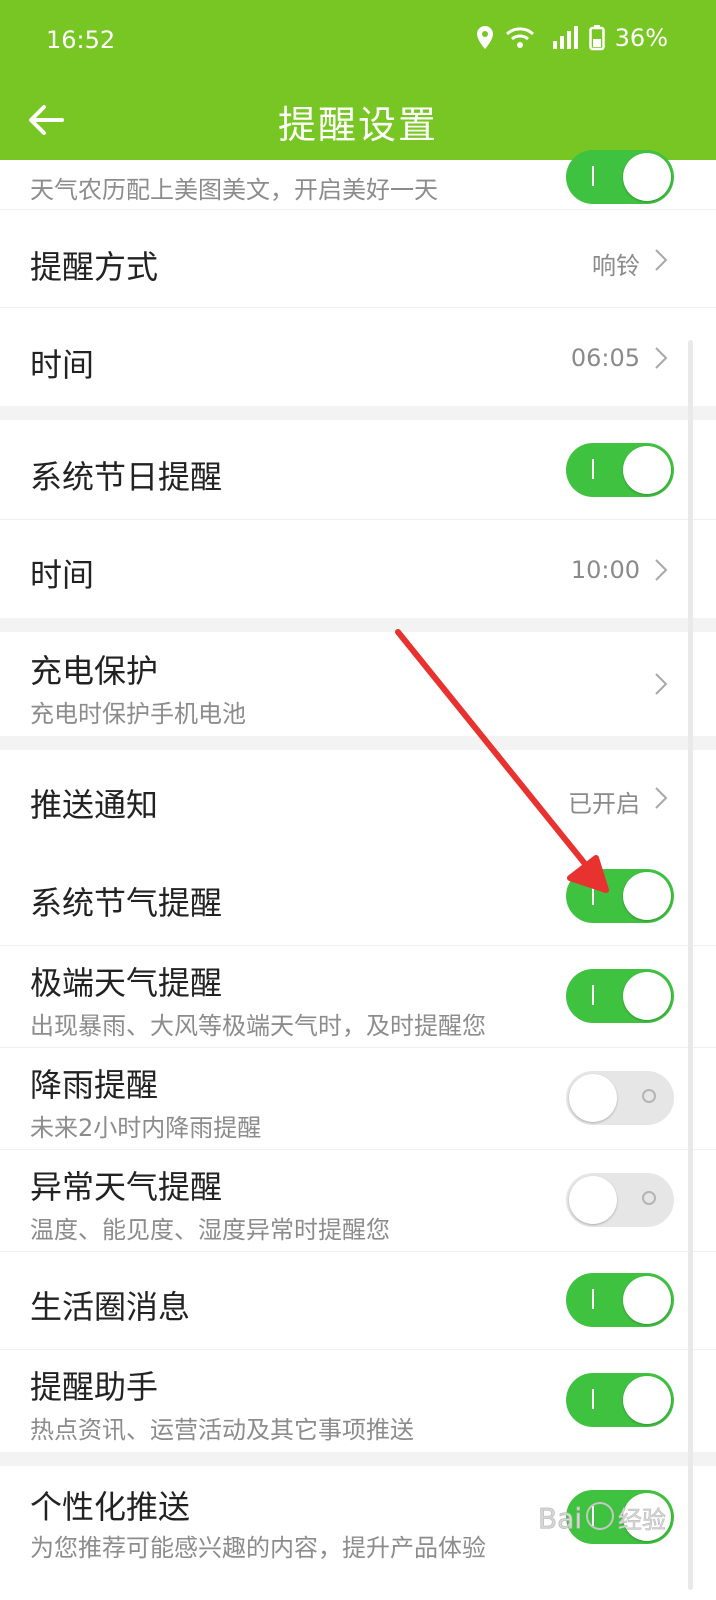 The width and height of the screenshot is (716, 1600). What do you see at coordinates (602, 1519) in the screenshot?
I see `baidu-watermark-logo: Bai 经验` at bounding box center [602, 1519].